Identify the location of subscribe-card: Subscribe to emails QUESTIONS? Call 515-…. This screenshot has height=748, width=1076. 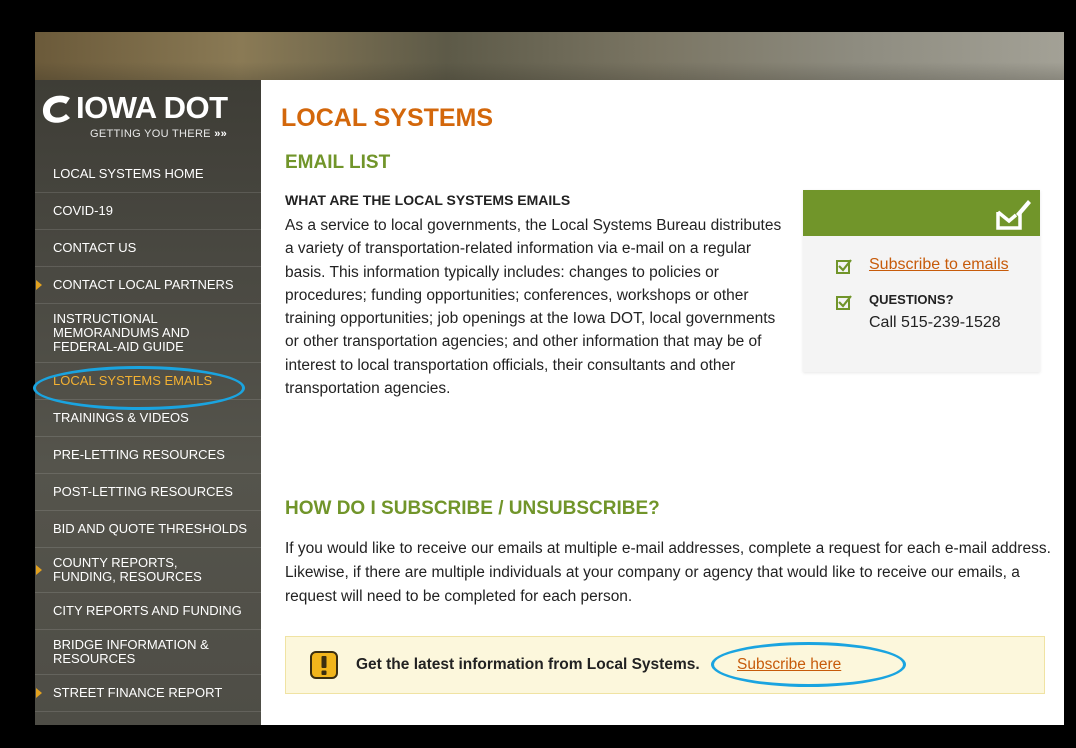
(921, 281).